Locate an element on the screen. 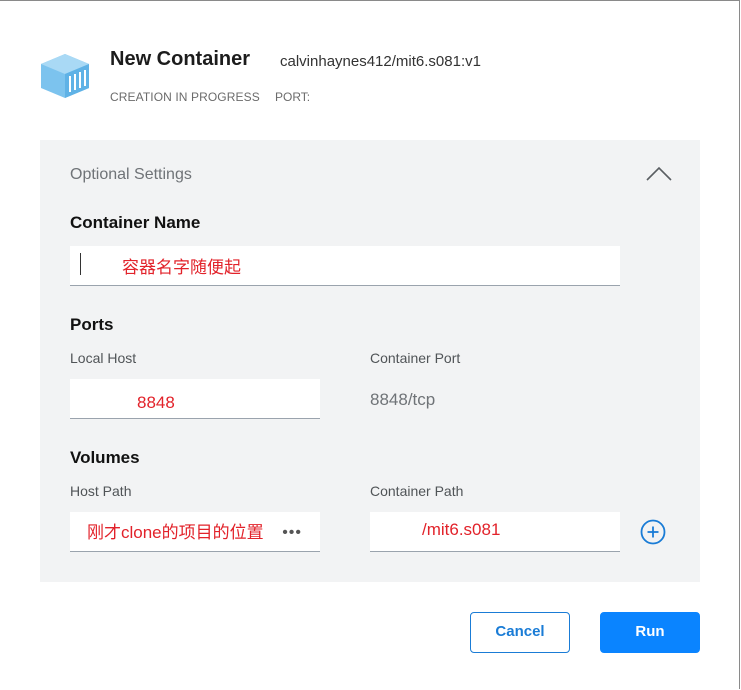  container-path-input: /mit6.s081 is located at coordinates (495, 532).